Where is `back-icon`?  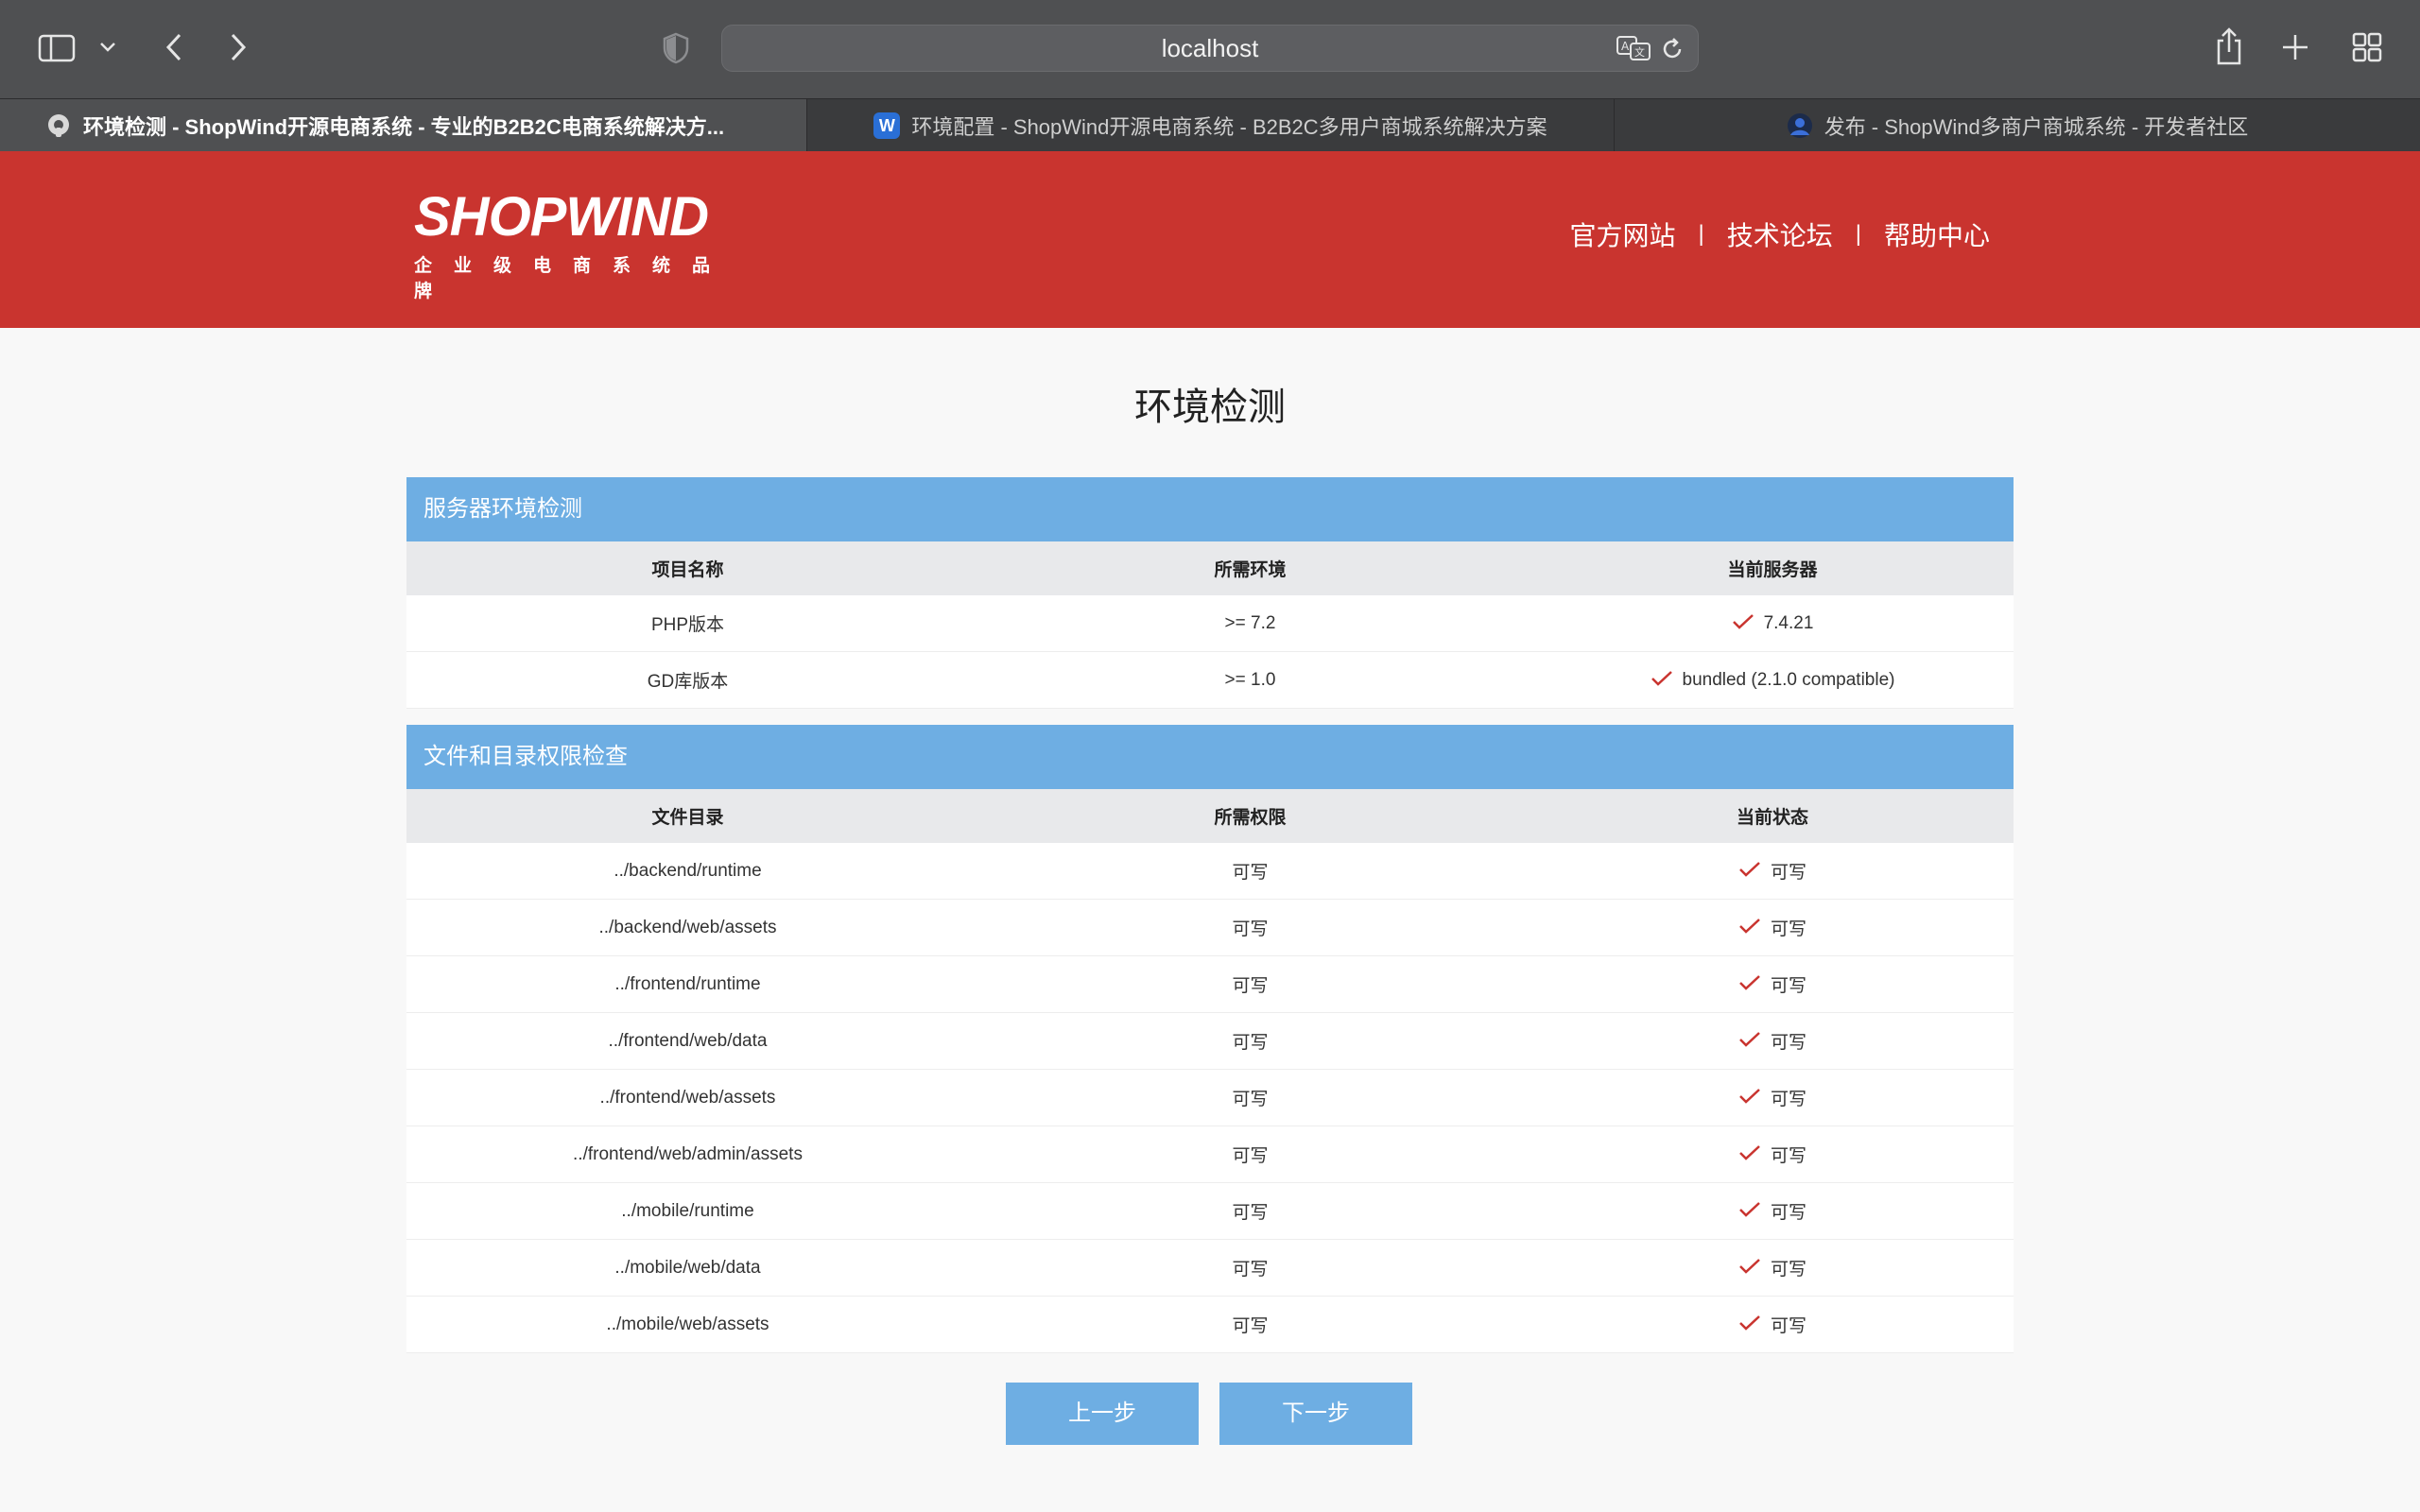
back-icon is located at coordinates (174, 47).